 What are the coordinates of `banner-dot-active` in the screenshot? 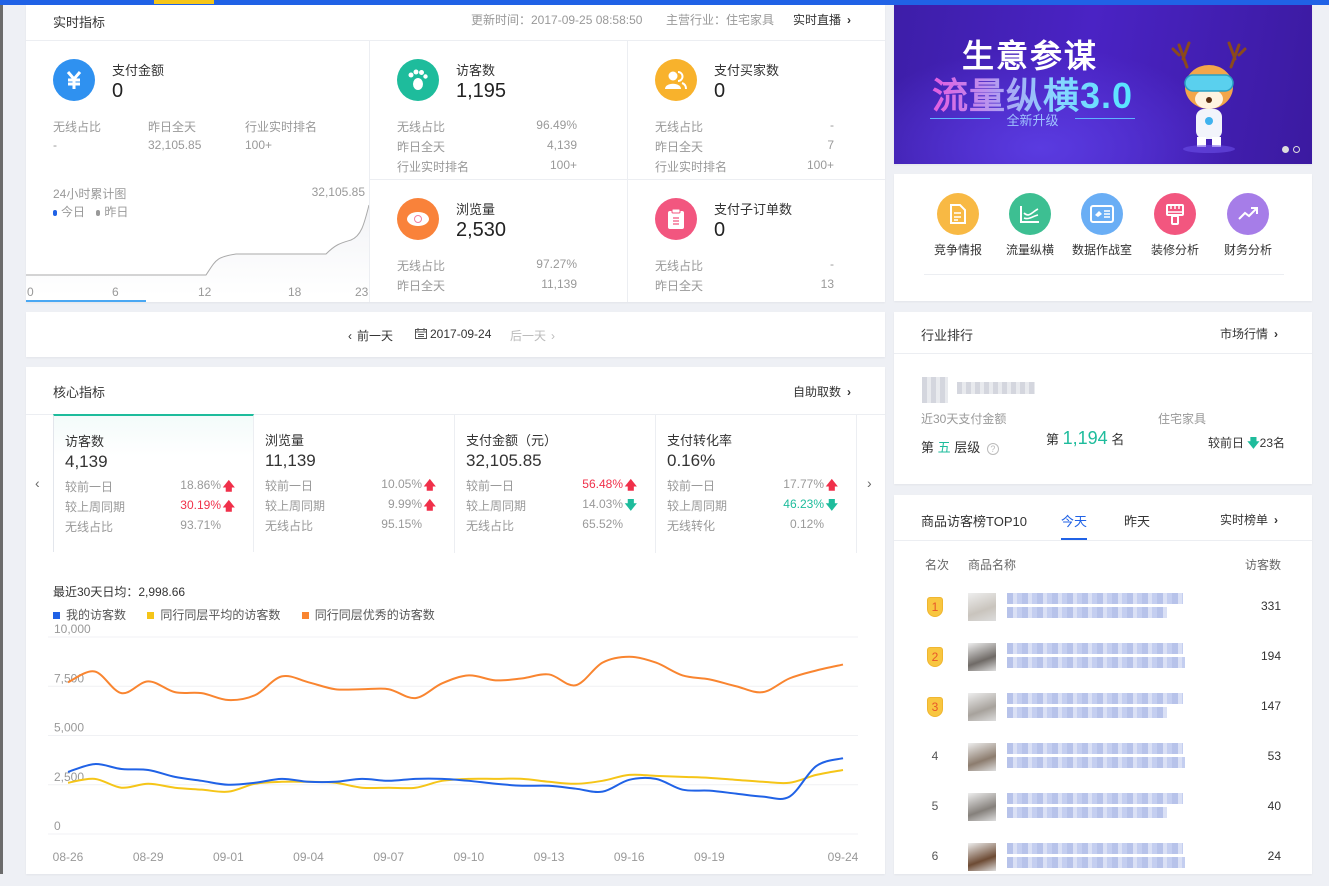 It's located at (1285, 149).